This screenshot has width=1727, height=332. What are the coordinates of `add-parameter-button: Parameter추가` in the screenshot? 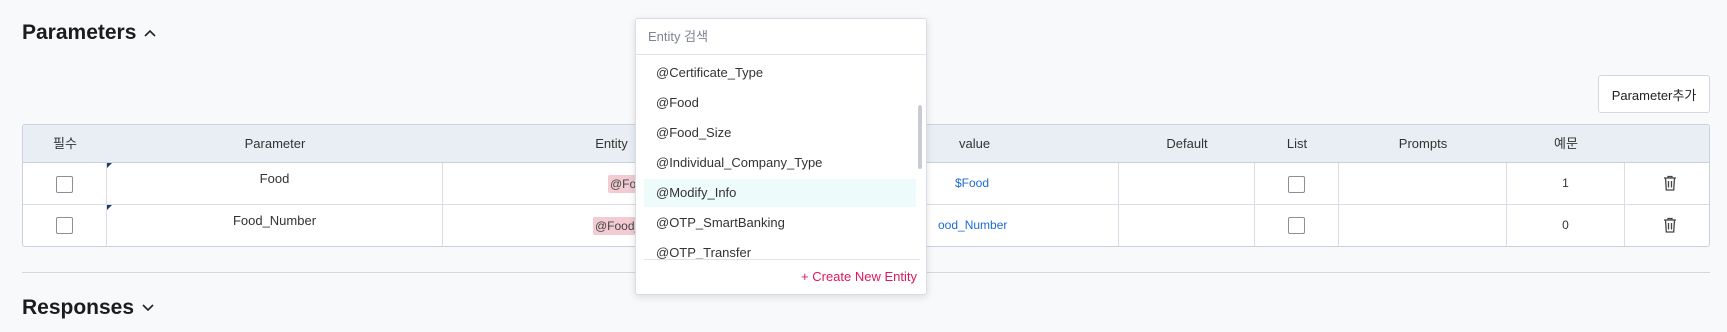 It's located at (1654, 94).